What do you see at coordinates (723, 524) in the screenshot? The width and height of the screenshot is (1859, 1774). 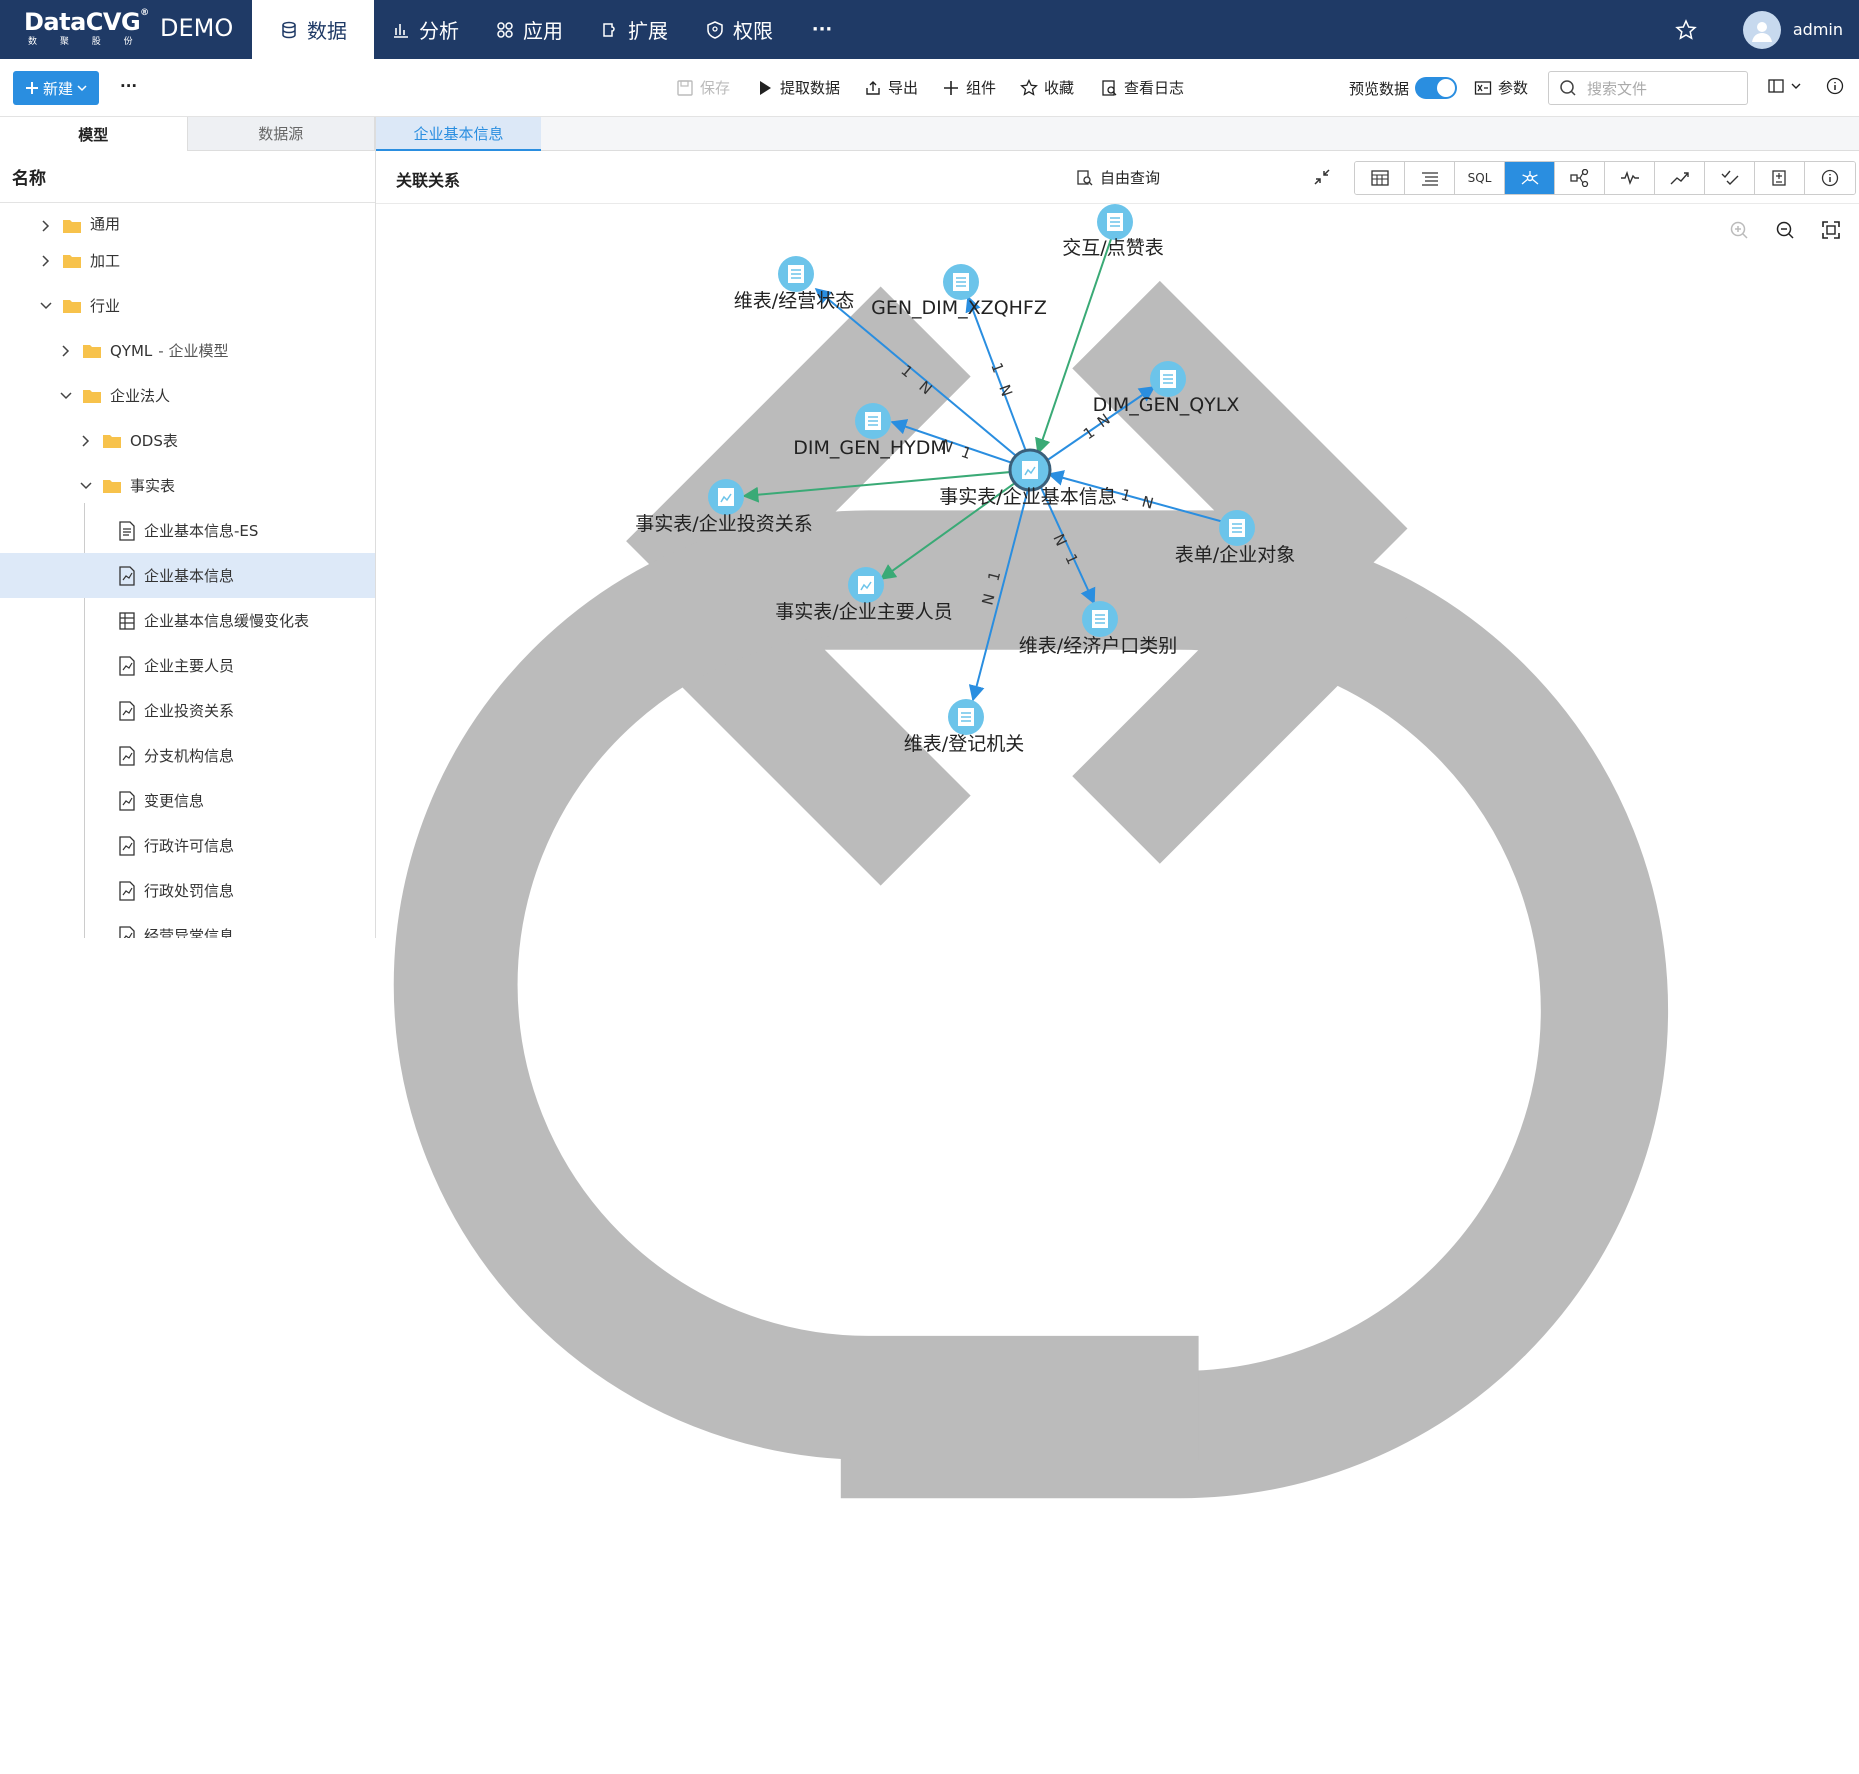 I see `svg-text: 事实表/企业投资关系` at bounding box center [723, 524].